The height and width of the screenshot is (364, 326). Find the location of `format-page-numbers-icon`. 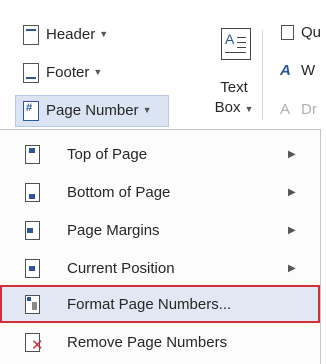

format-page-numbers-icon is located at coordinates (32, 304).